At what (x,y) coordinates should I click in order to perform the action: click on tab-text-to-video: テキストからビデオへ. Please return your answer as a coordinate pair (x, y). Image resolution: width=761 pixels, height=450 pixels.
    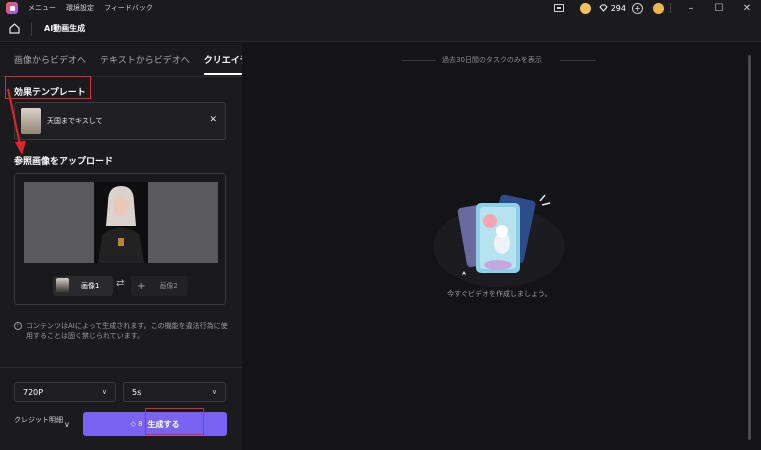
    Looking at the image, I should click on (145, 59).